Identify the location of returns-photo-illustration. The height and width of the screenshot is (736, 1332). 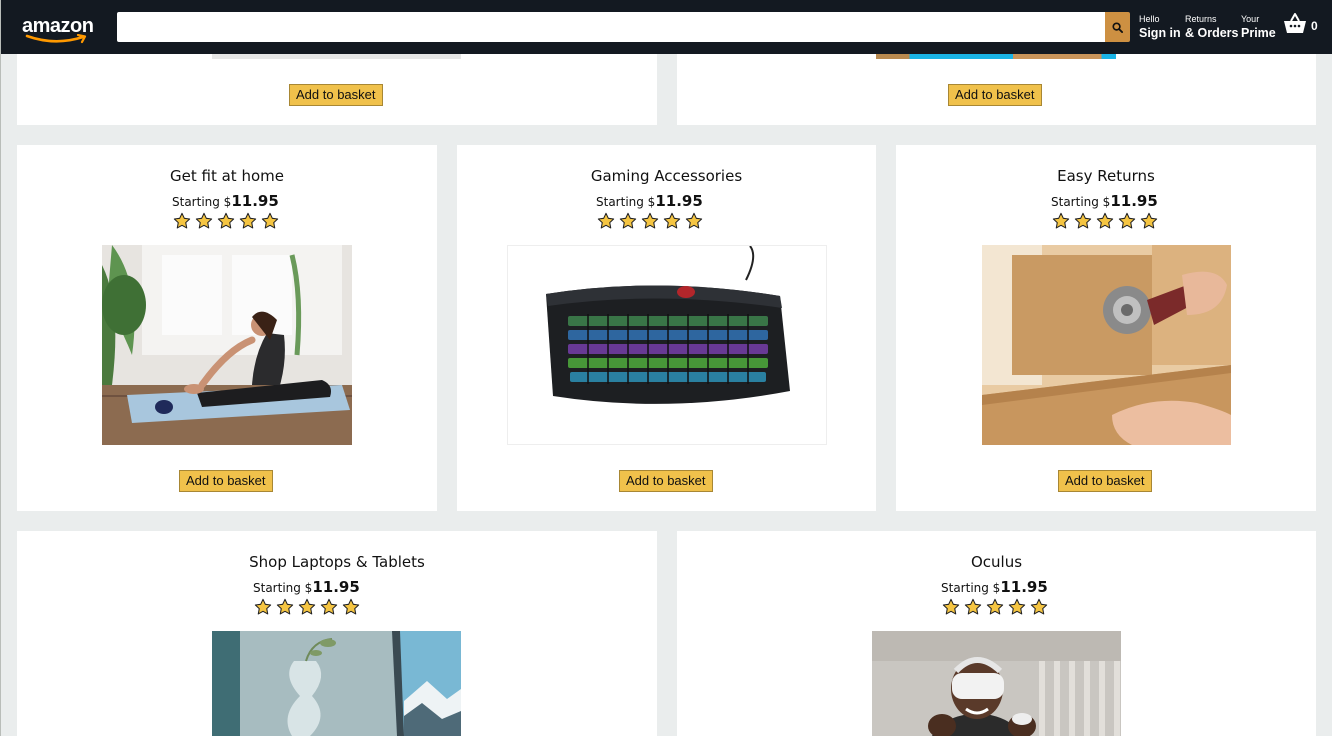
(1106, 345).